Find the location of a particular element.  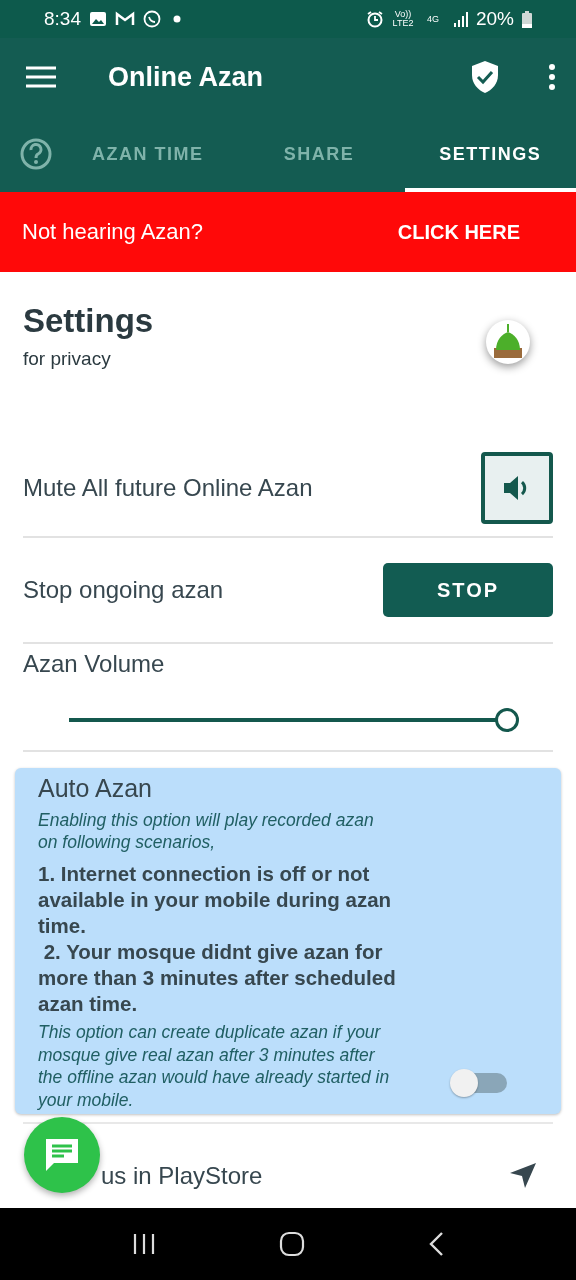

settings-subtitle: for privacy is located at coordinates (67, 359).